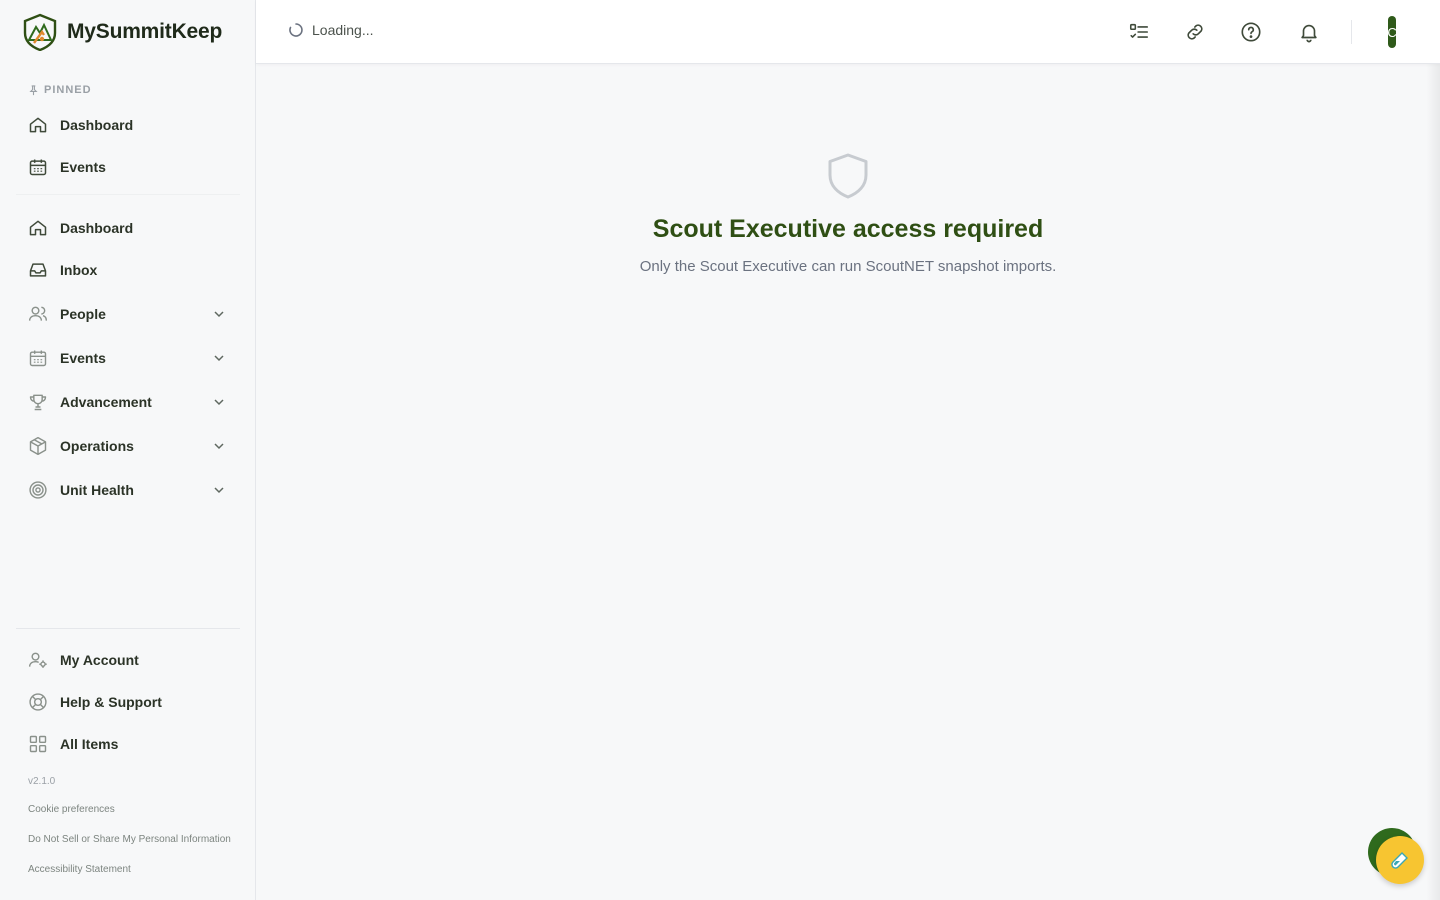 This screenshot has height=900, width=1440. I want to click on shield-icon, so click(848, 176).